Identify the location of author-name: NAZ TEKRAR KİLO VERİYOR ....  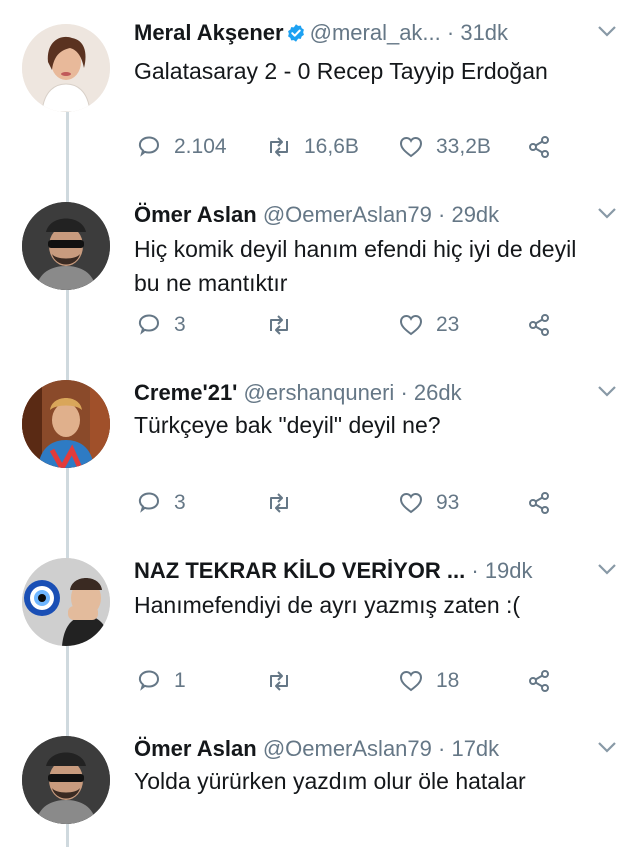
(299, 570).